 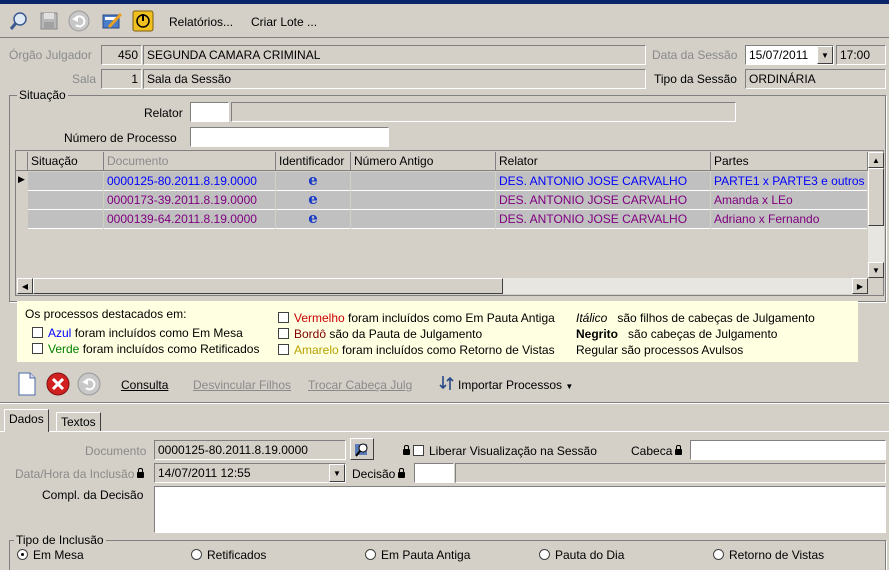 I want to click on horizontal-scrollbar: ◀ ▶, so click(x=442, y=286).